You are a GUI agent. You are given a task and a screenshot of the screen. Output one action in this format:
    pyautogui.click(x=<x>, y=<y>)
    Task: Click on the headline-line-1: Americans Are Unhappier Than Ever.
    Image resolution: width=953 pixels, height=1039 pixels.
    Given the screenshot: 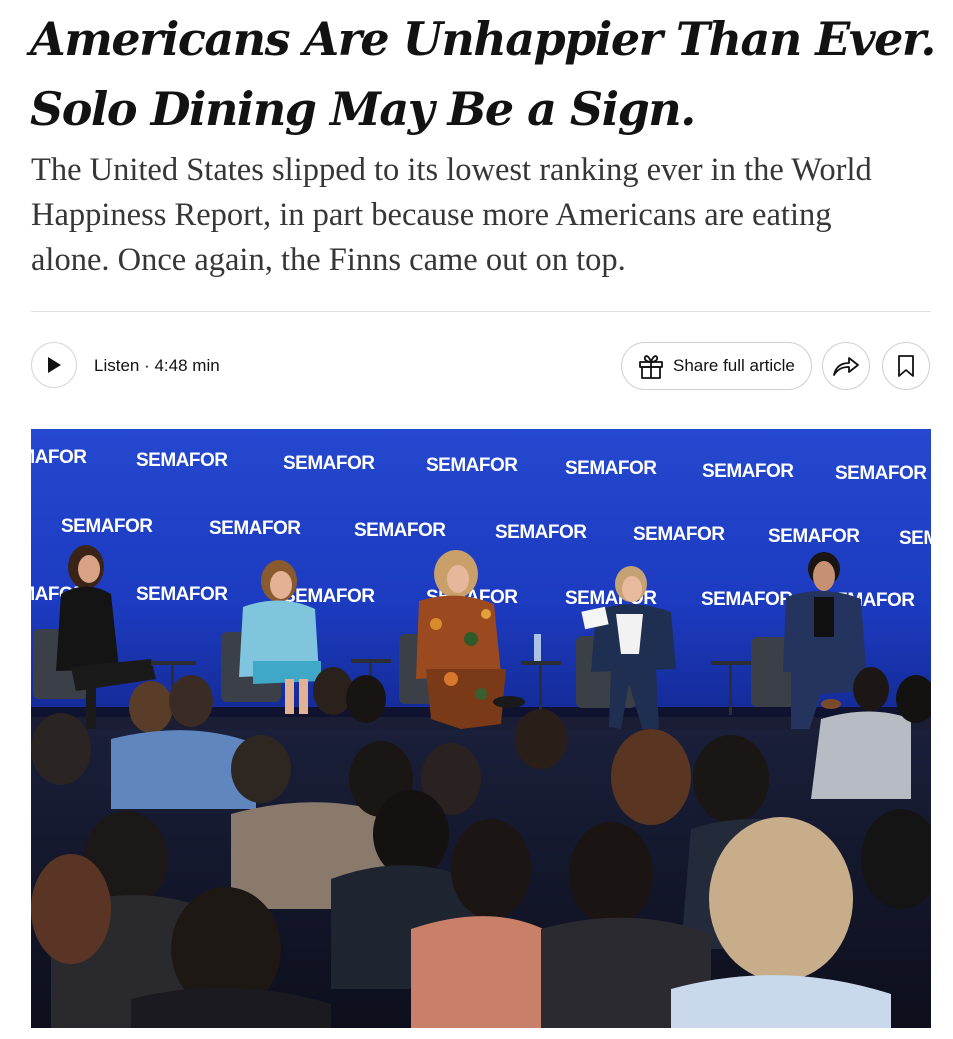 What is the action you would take?
    pyautogui.click(x=483, y=39)
    